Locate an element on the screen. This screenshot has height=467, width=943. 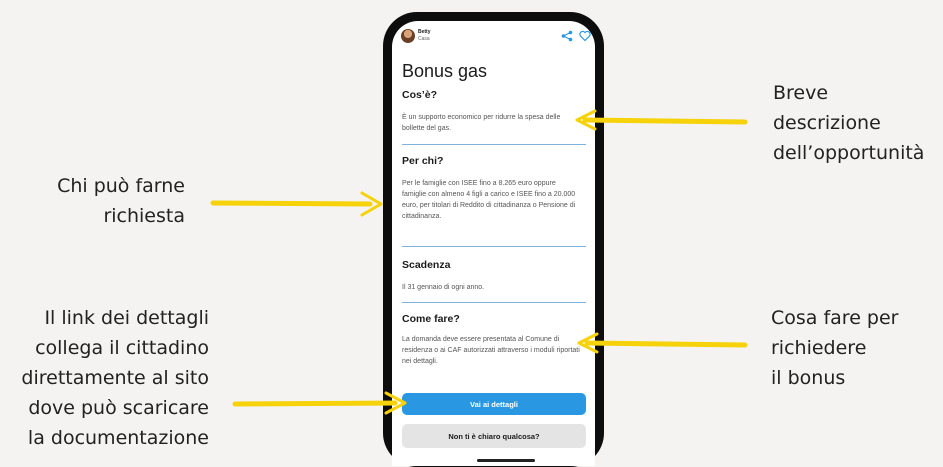
arrow-descrizione is located at coordinates (661, 120).